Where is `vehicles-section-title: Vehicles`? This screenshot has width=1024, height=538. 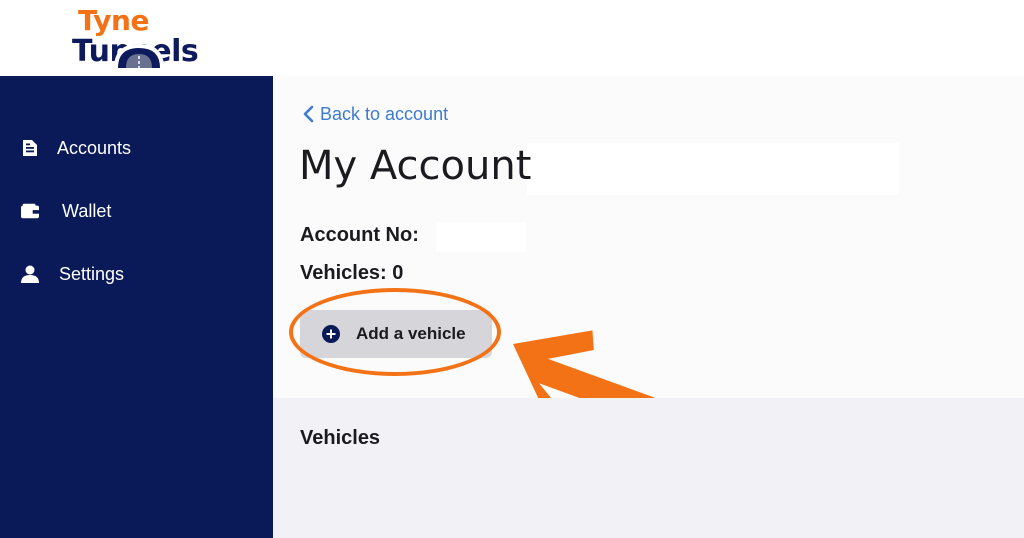 vehicles-section-title: Vehicles is located at coordinates (340, 438).